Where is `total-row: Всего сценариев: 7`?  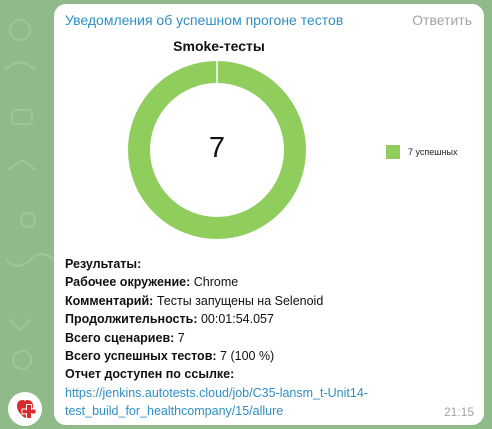 total-row: Всего сценариев: 7 is located at coordinates (270, 338).